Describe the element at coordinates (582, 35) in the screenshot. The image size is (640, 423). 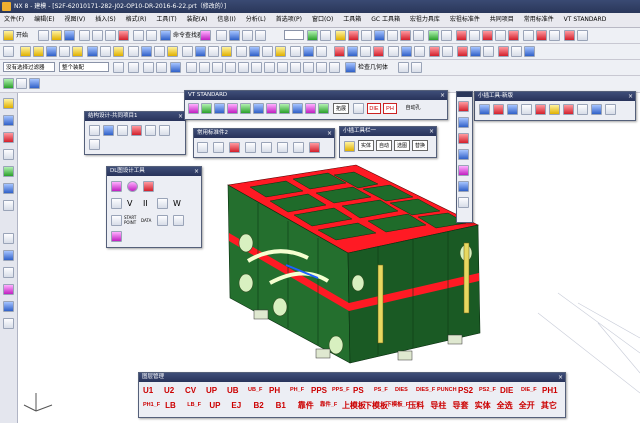
I see `curve-length-icon` at that location.